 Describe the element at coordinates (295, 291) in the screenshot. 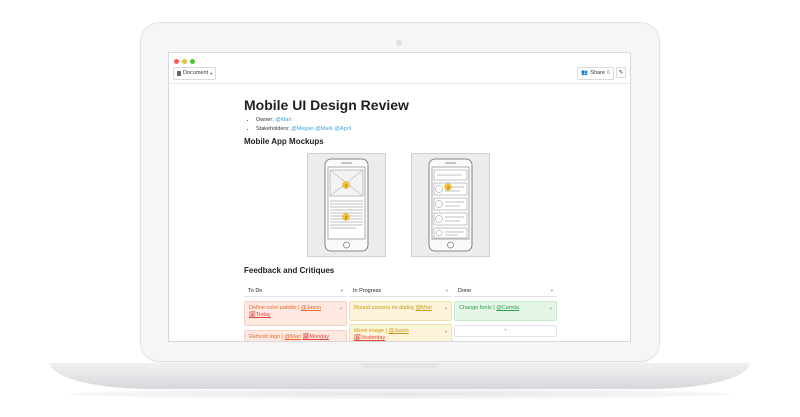

I see `column-header-todo: To Do ▾` at that location.